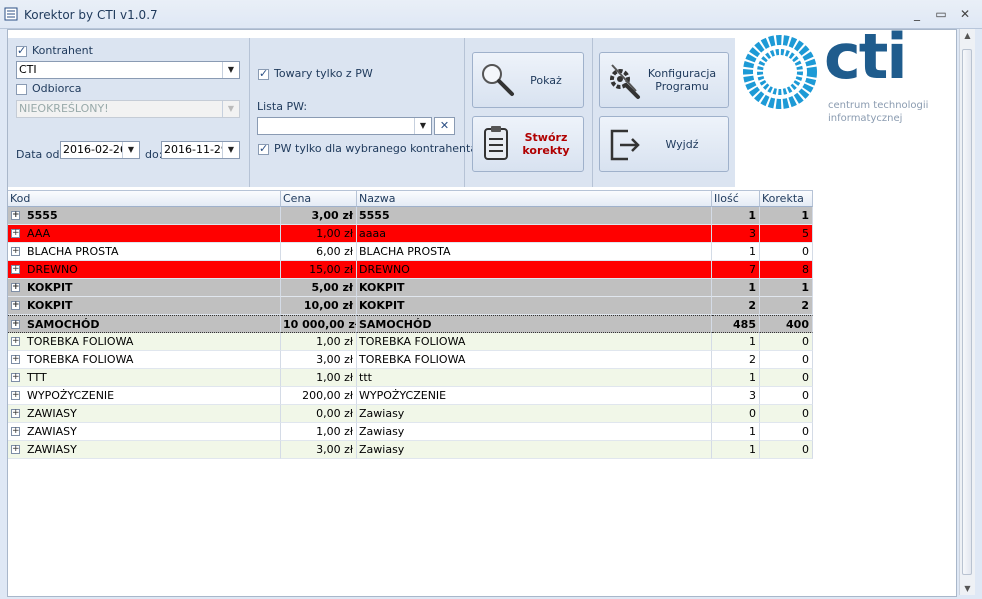  I want to click on cell-kod-text: 5555, so click(42, 215).